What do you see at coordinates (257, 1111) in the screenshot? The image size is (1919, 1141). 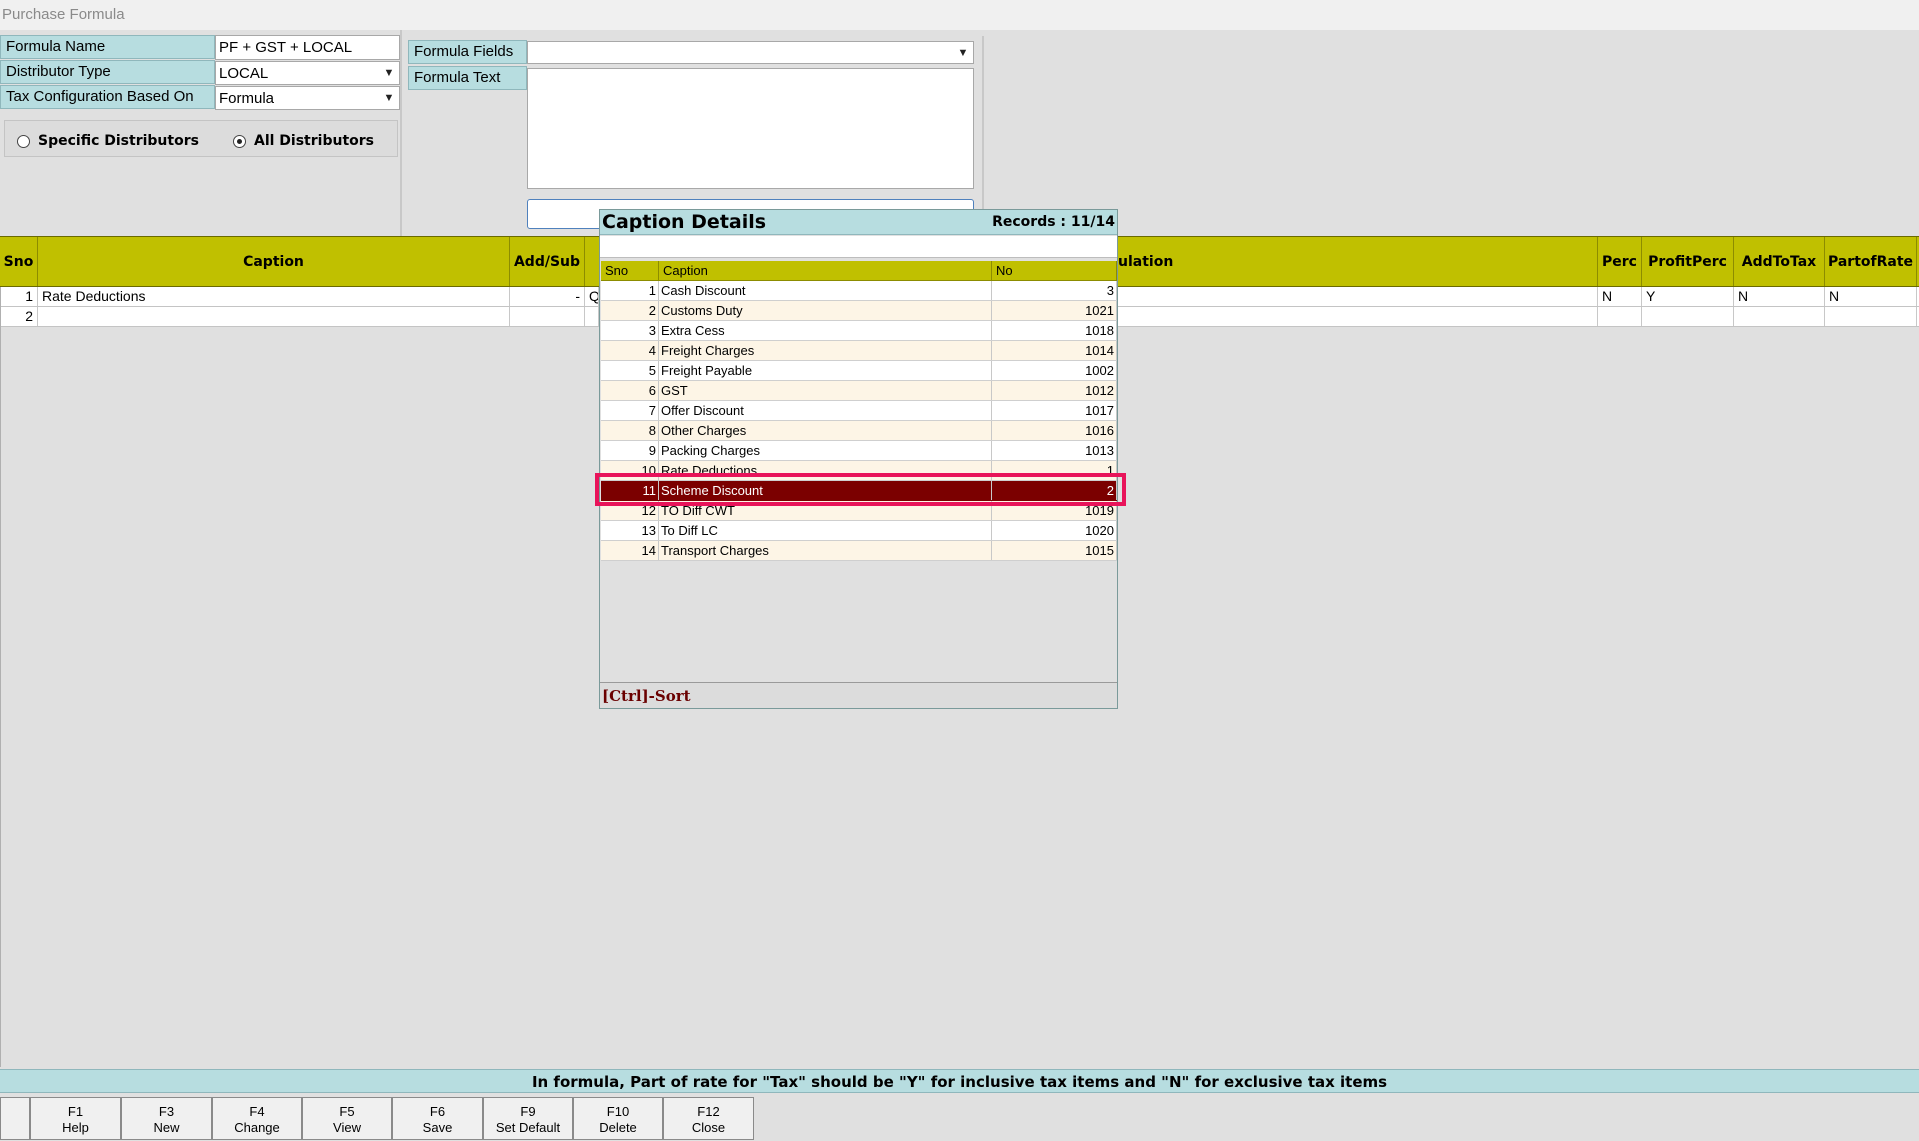 I see `key-code: F4` at bounding box center [257, 1111].